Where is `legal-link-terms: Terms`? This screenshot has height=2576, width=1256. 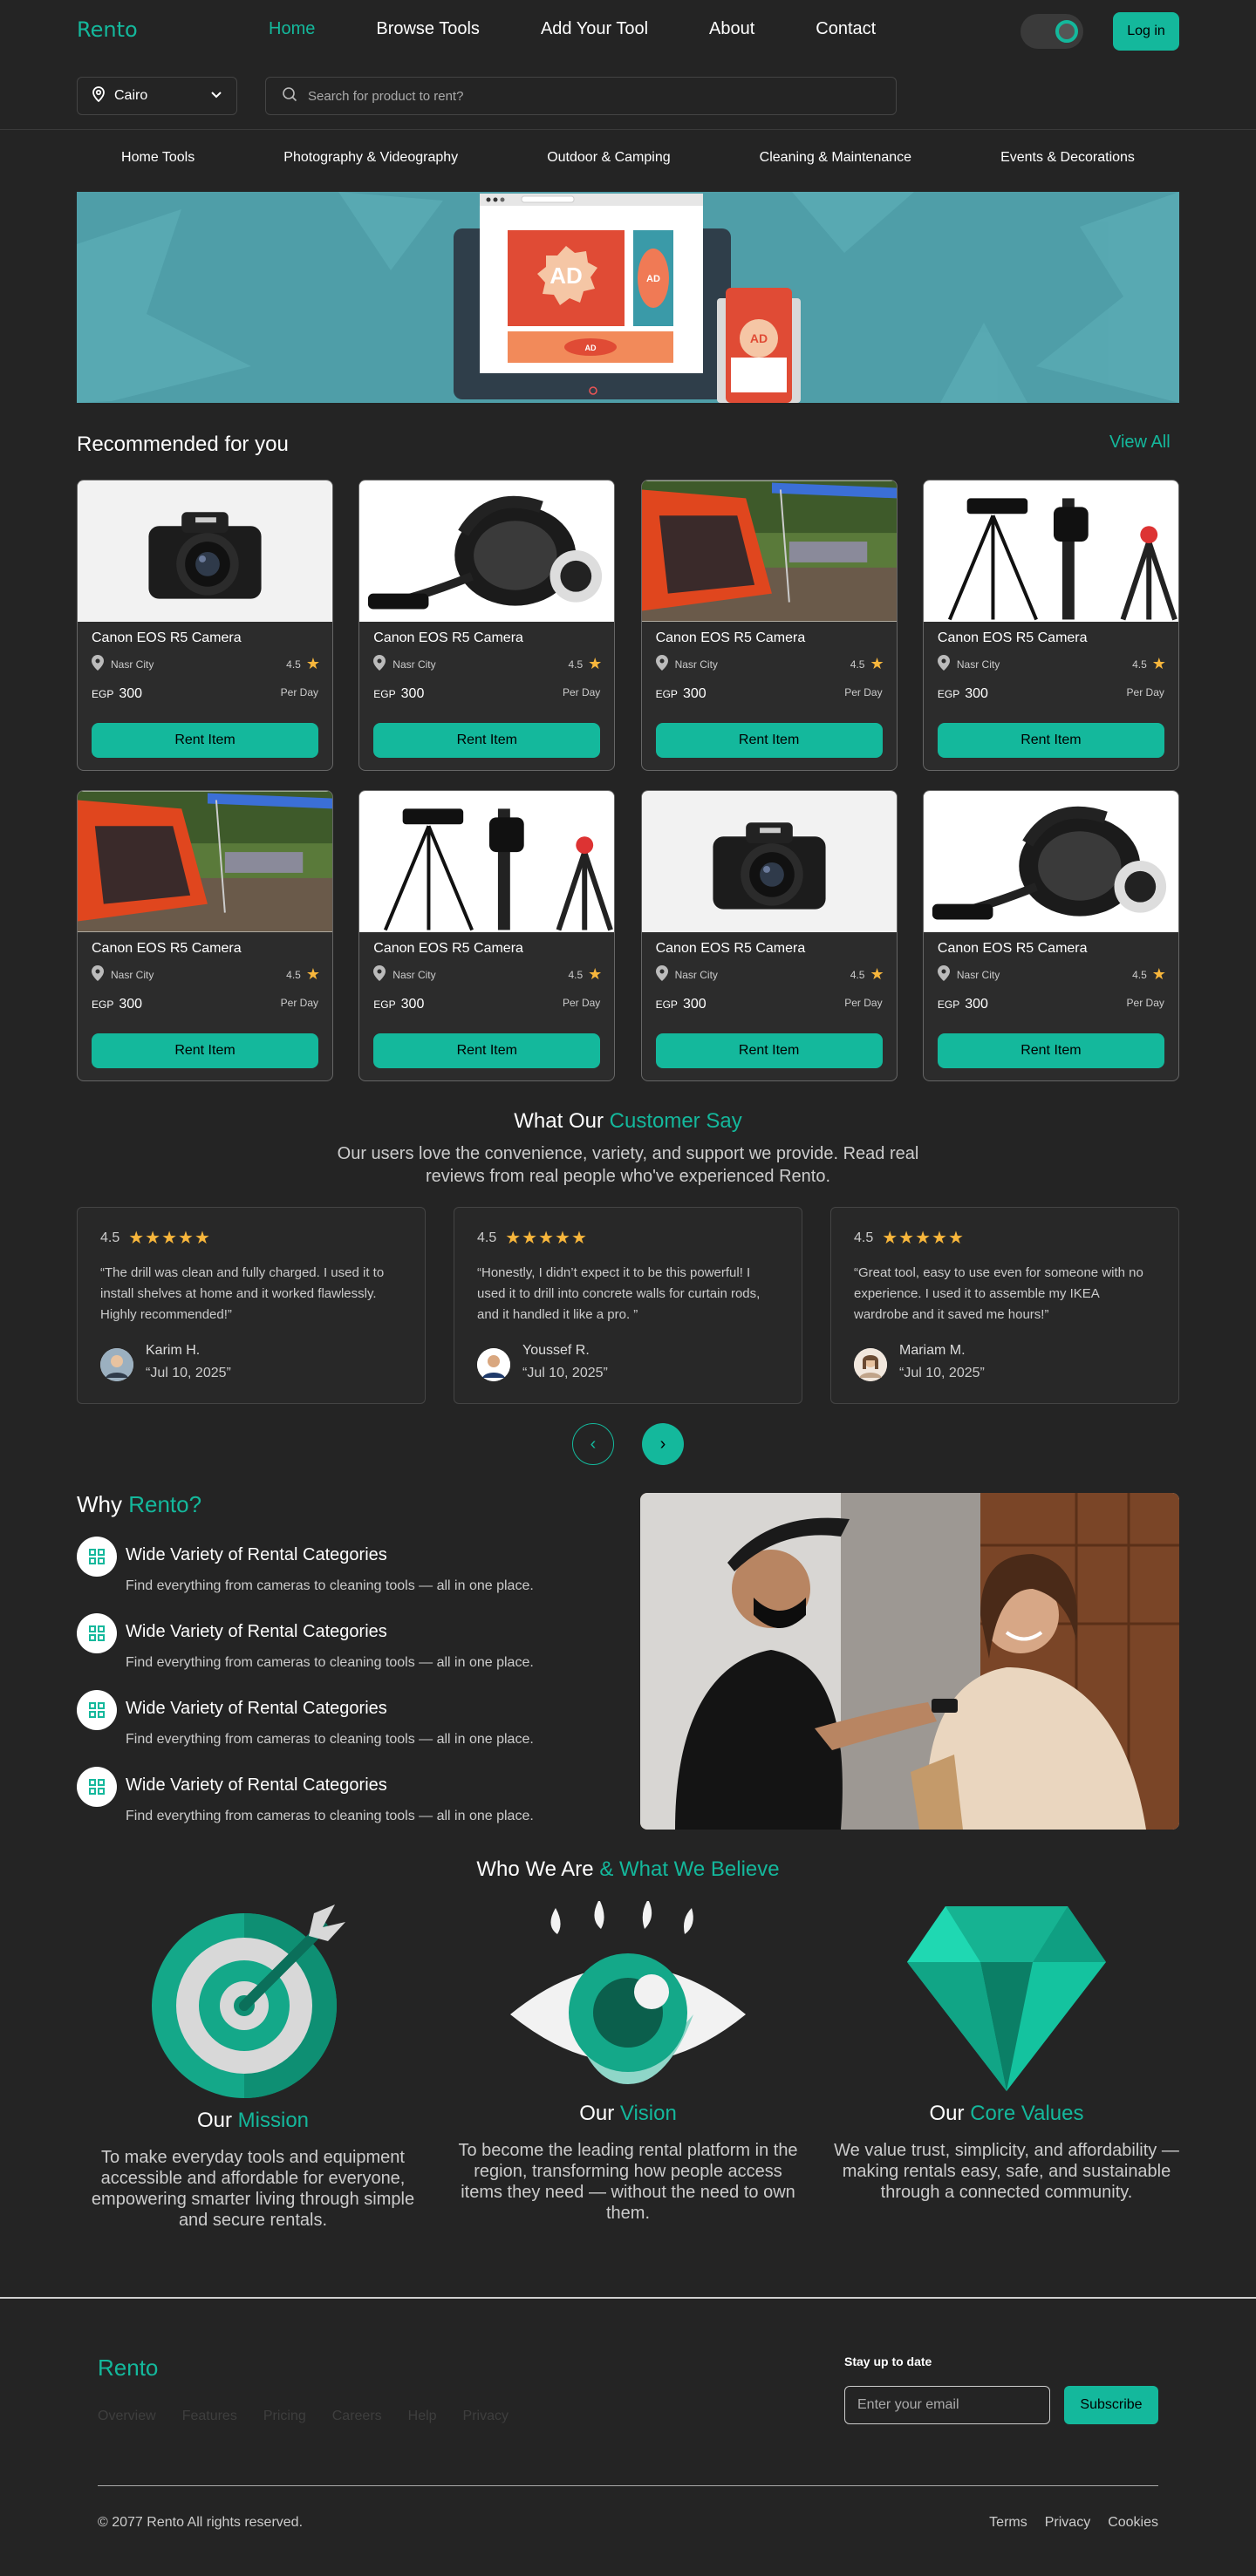 legal-link-terms: Terms is located at coordinates (1008, 2523).